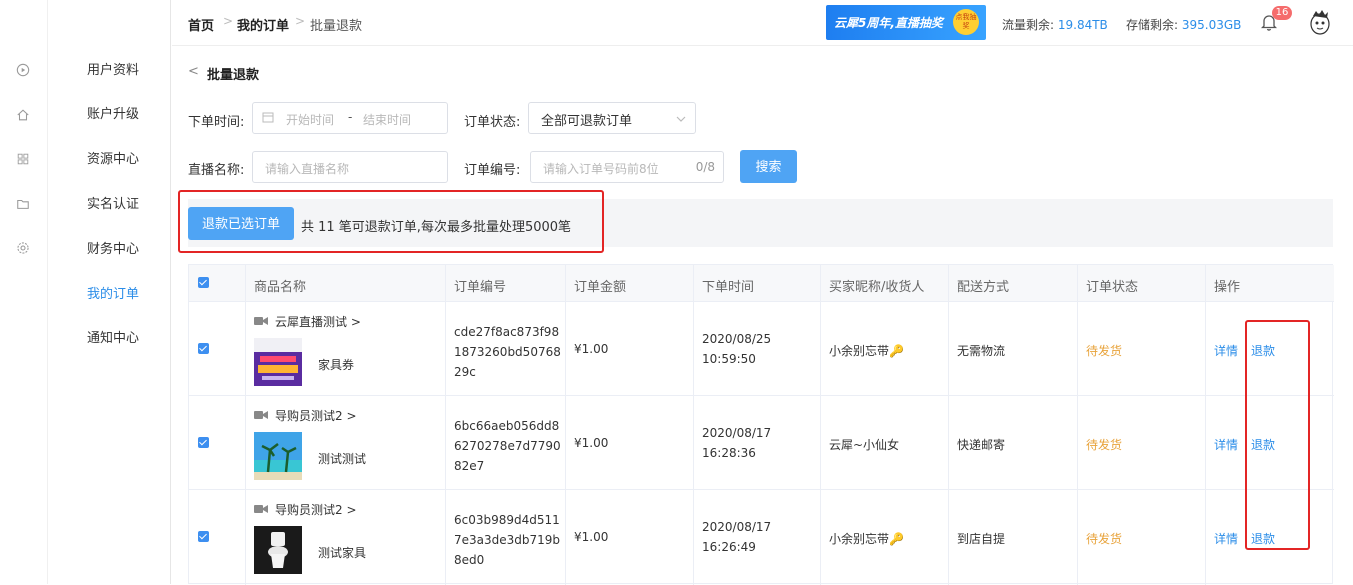 Image resolution: width=1353 pixels, height=585 pixels. I want to click on product-name: 家具券, so click(336, 365).